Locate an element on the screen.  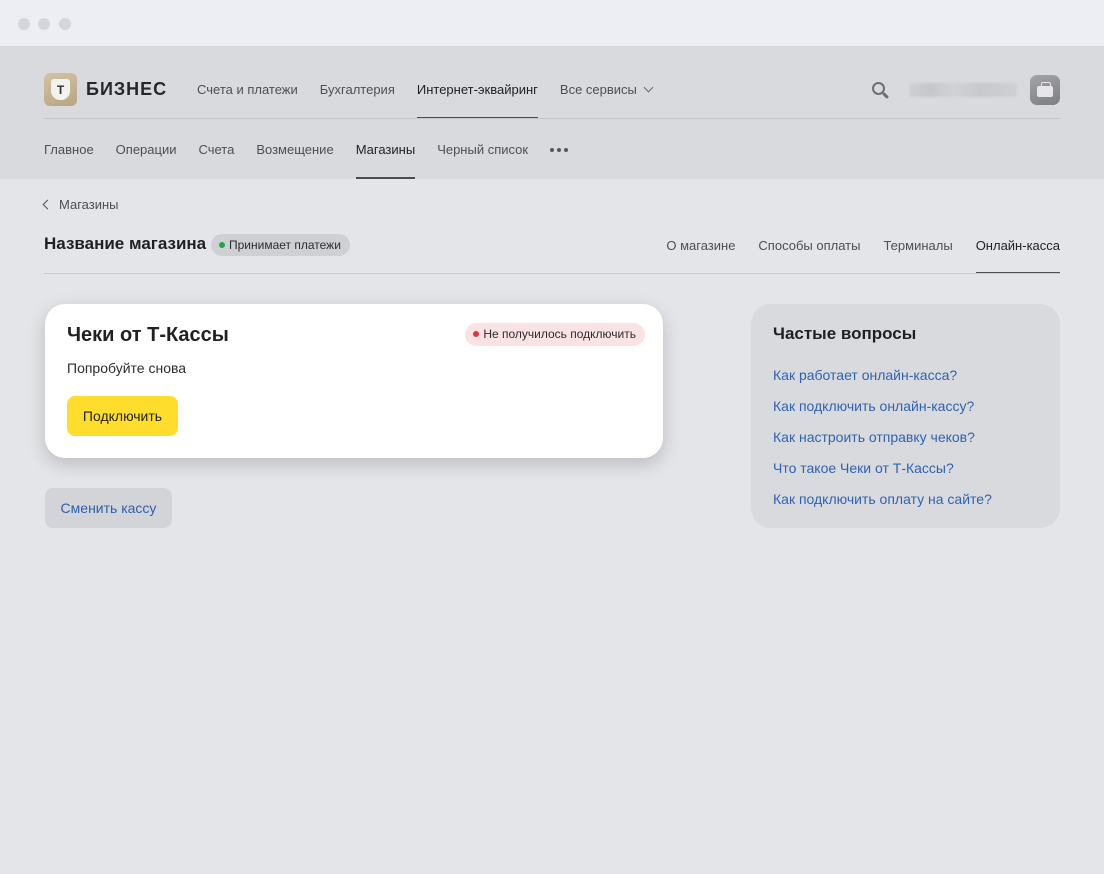
change-cashbox-button: Сменить кассу is located at coordinates (108, 508).